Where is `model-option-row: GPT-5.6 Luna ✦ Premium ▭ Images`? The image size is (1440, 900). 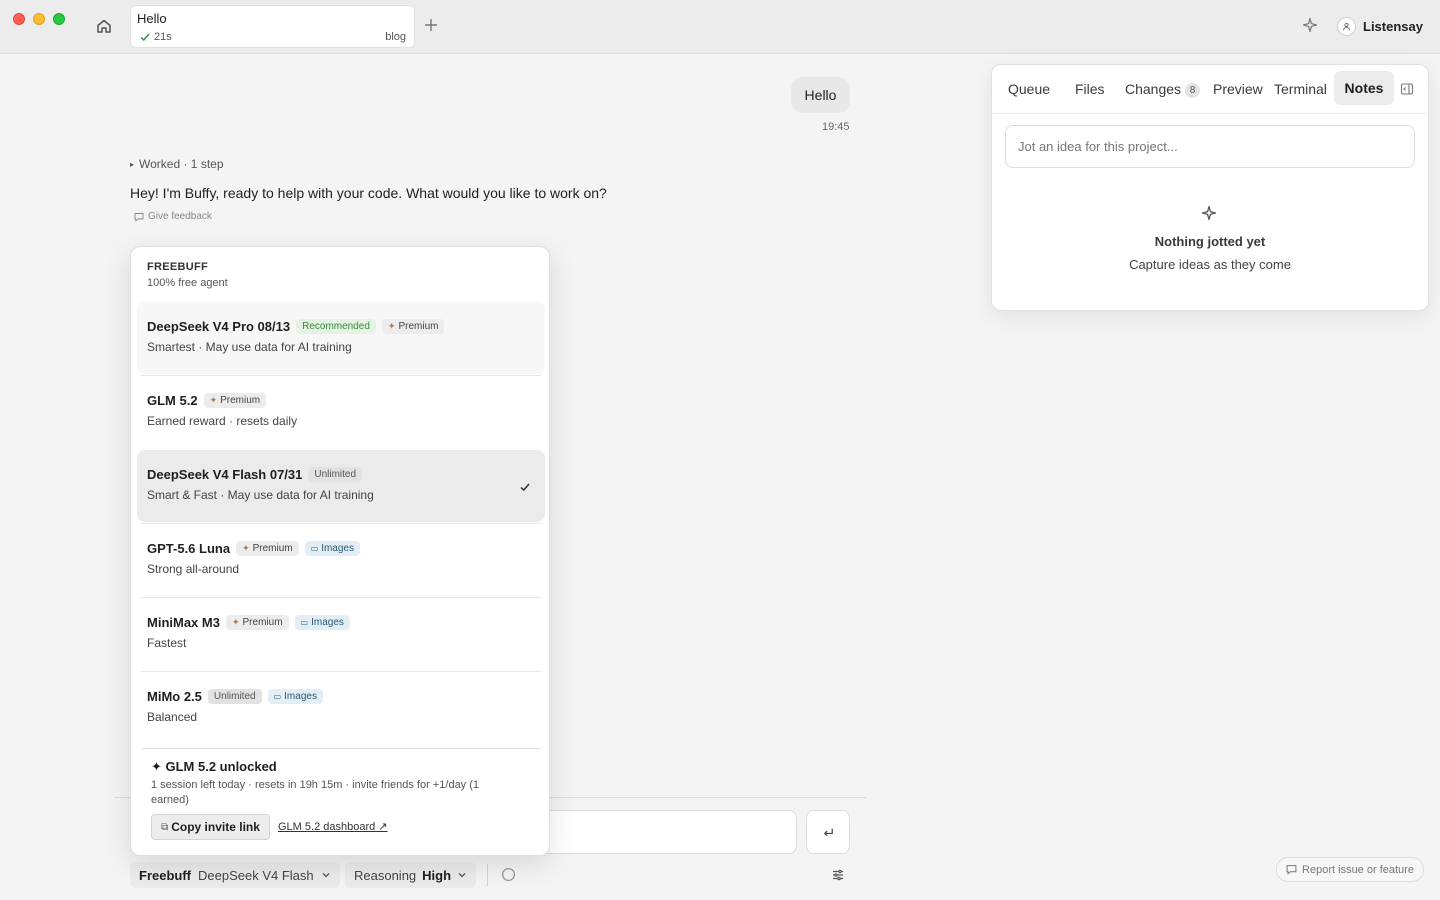 model-option-row: GPT-5.6 Luna ✦ Premium ▭ Images is located at coordinates (253, 548).